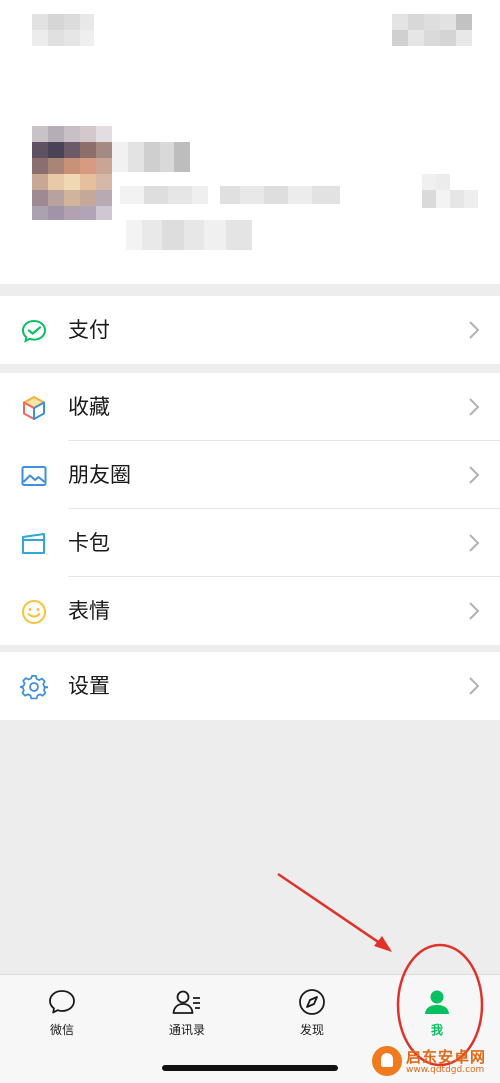 The image size is (500, 1083). What do you see at coordinates (383, 944) in the screenshot?
I see `annotation-arrowhead` at bounding box center [383, 944].